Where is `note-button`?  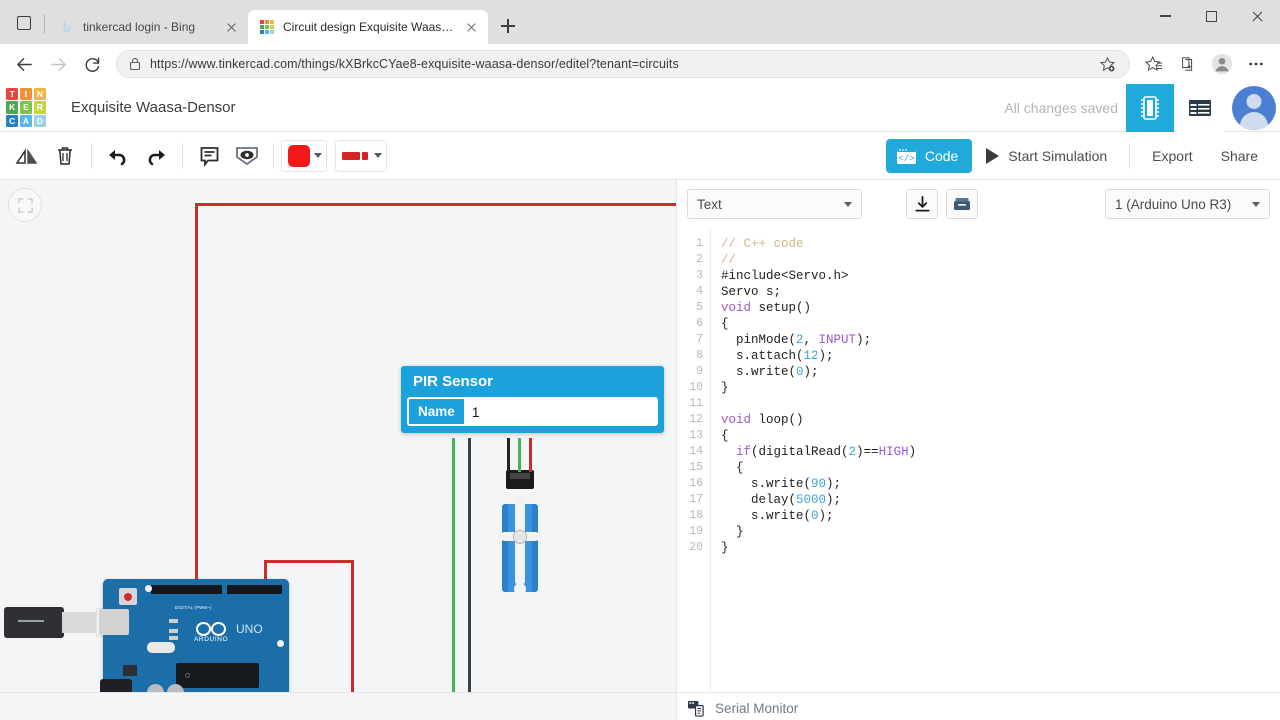
note-button is located at coordinates (209, 156).